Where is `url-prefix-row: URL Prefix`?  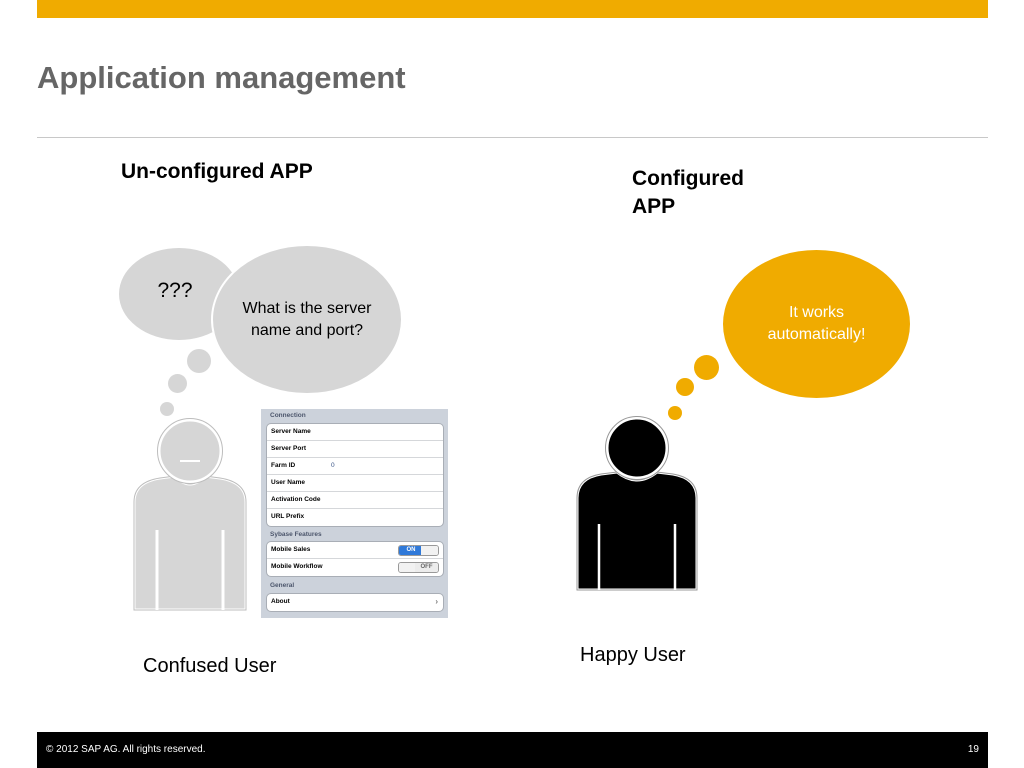 url-prefix-row: URL Prefix is located at coordinates (355, 517).